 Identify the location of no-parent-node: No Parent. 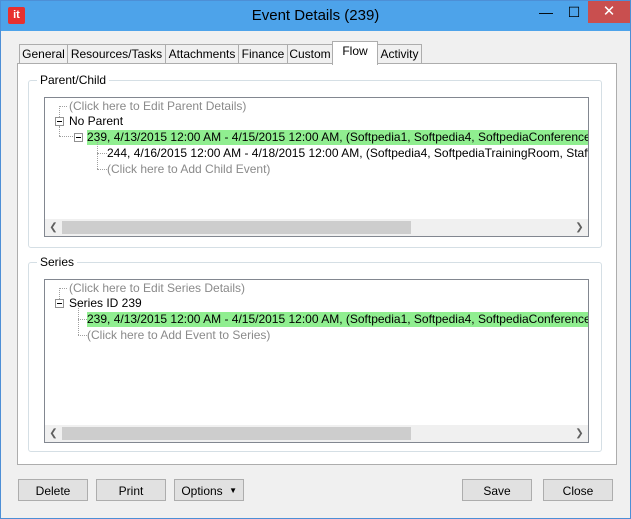
(96, 121).